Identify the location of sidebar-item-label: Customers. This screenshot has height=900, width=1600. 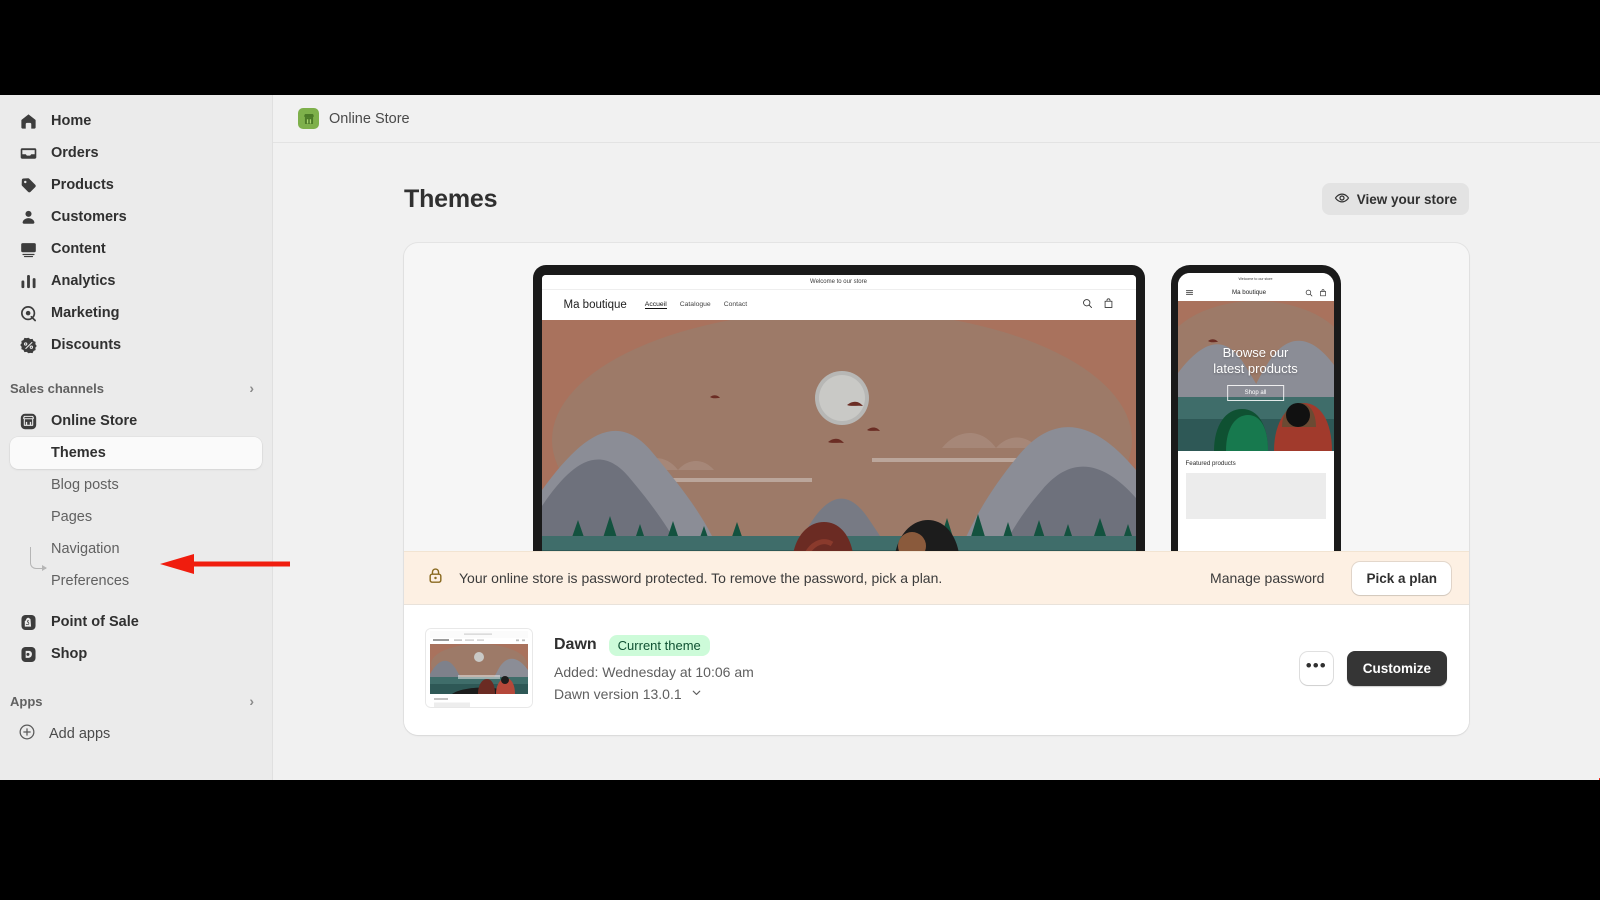
(89, 217).